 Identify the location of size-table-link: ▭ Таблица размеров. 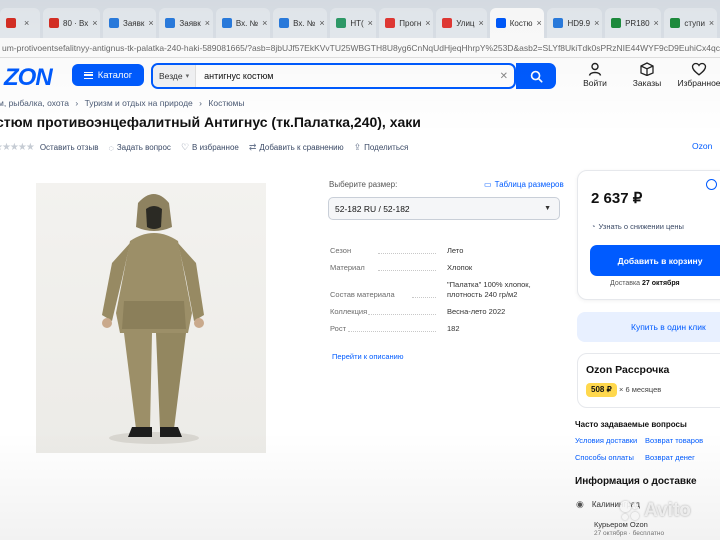
(524, 184).